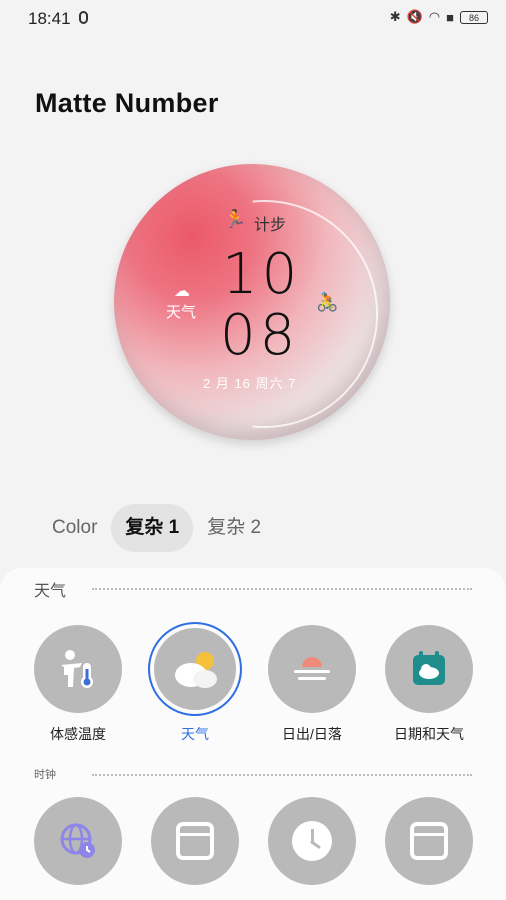  Describe the element at coordinates (49, 18) in the screenshot. I see `status-time: 18:41` at that location.